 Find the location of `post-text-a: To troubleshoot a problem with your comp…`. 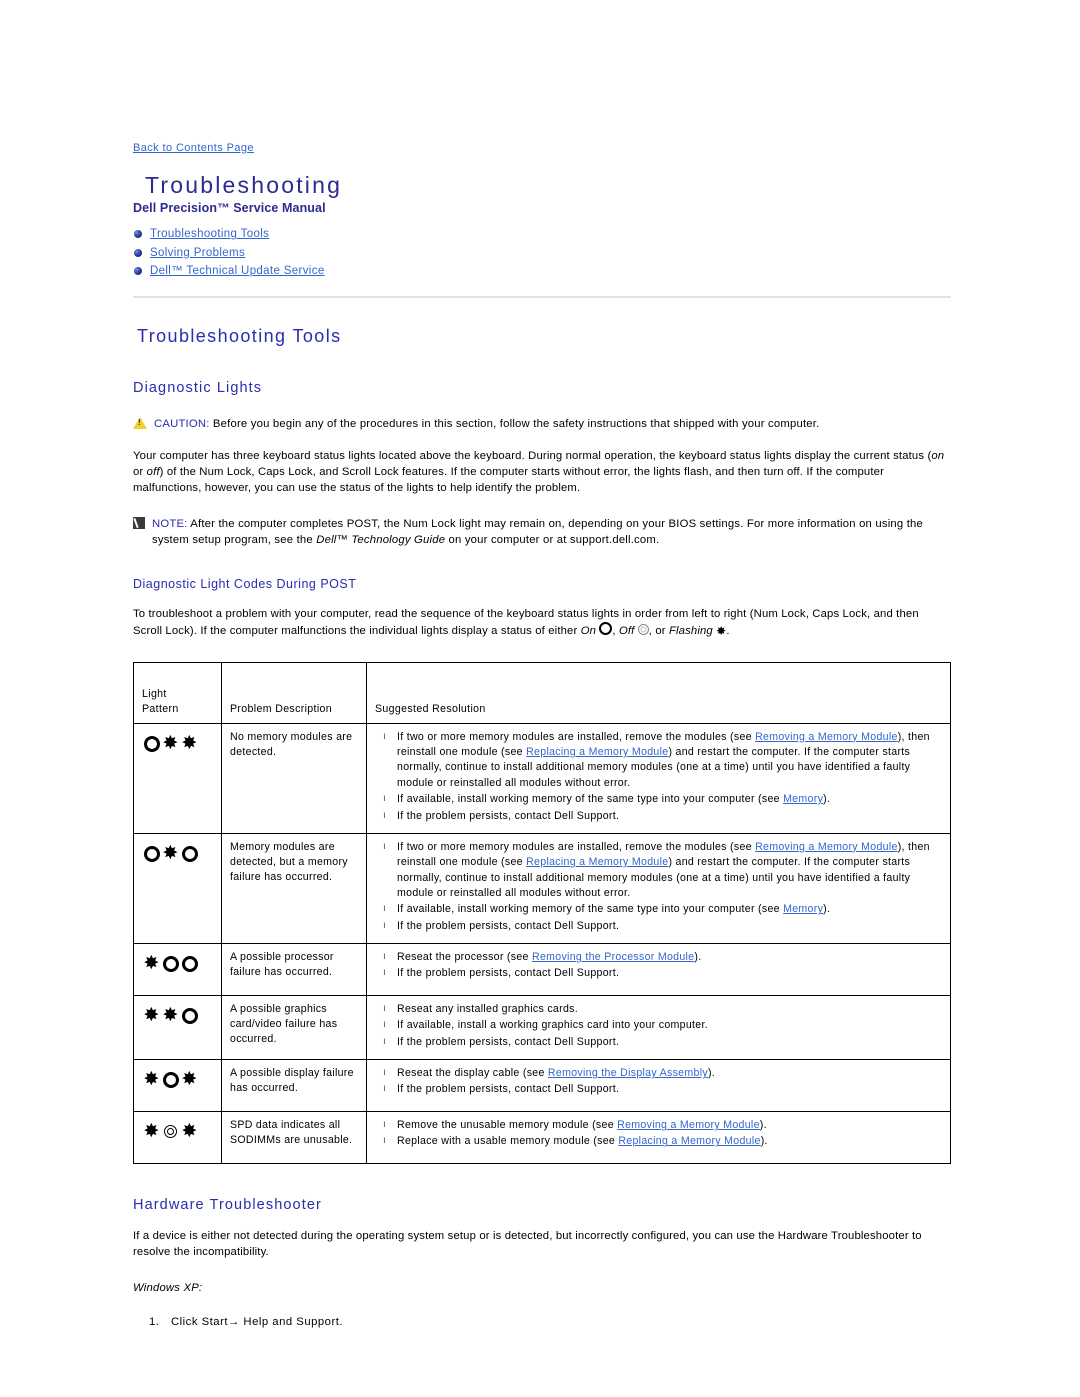

post-text-a: To troubleshoot a problem with your comp… is located at coordinates (526, 622).